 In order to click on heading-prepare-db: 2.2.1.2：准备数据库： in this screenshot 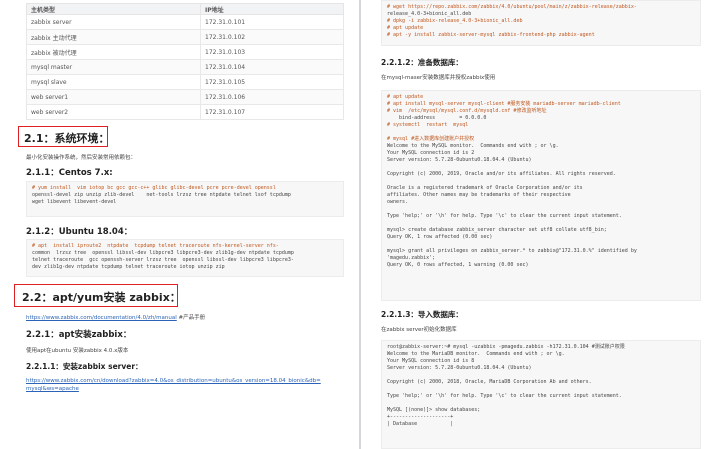, I will do `click(422, 62)`.